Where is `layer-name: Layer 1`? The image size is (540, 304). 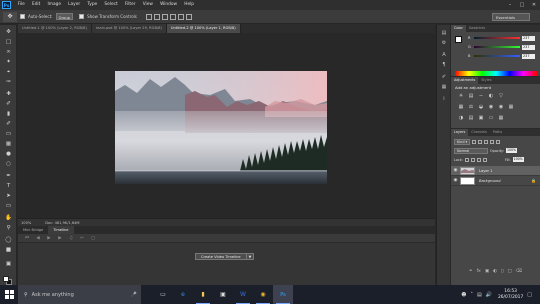 layer-name: Layer 1 is located at coordinates (485, 171).